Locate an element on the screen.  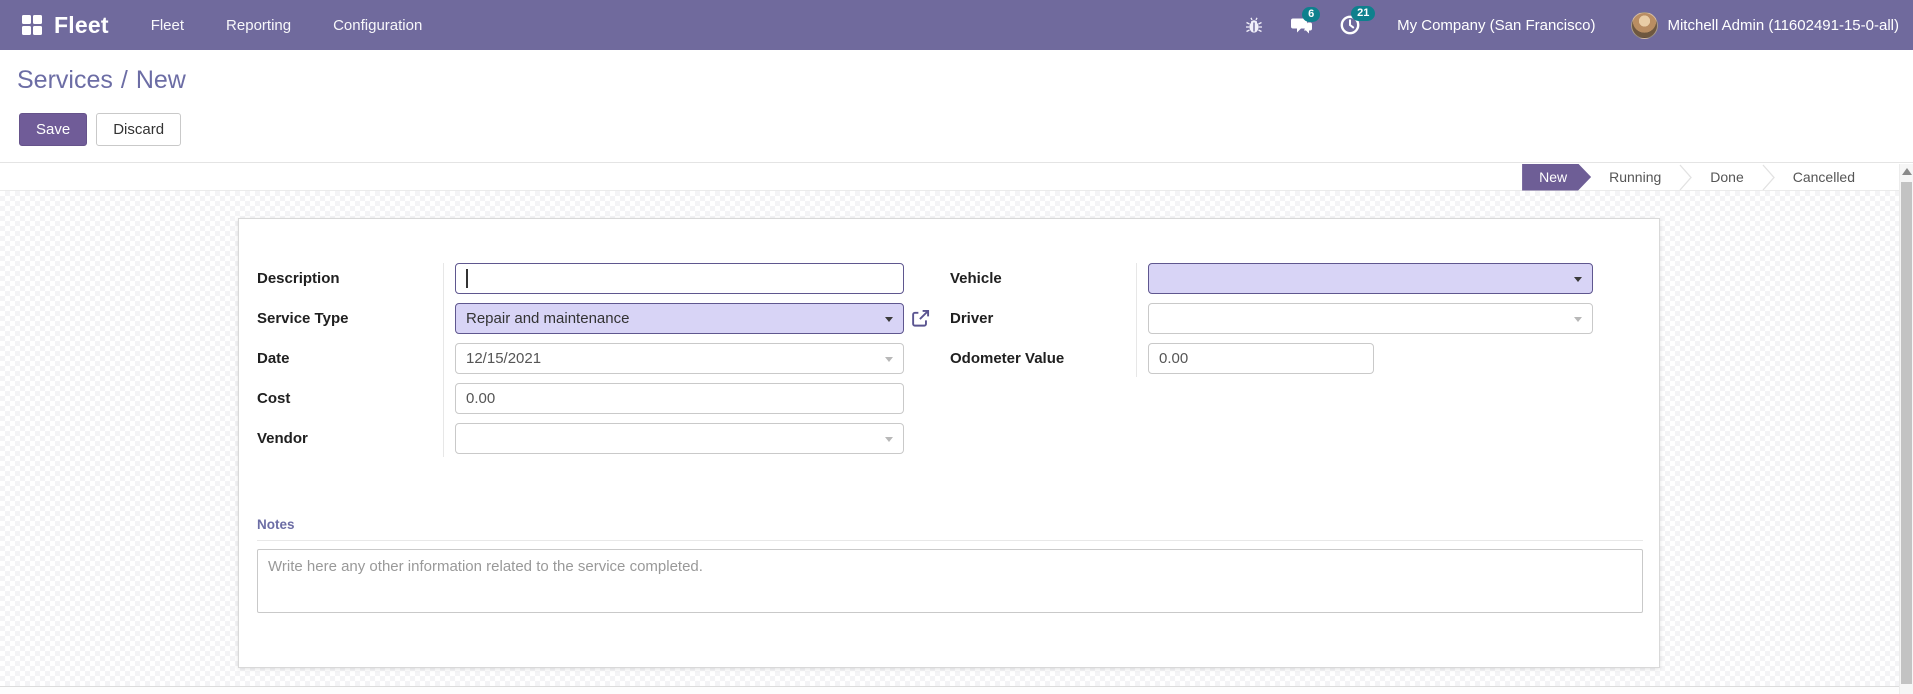
description-input is located at coordinates (679, 278).